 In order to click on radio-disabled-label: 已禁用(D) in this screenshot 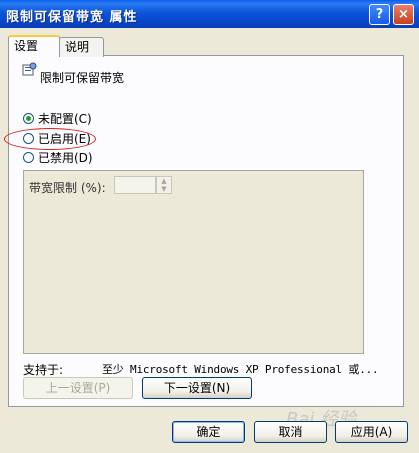, I will do `click(65, 158)`.